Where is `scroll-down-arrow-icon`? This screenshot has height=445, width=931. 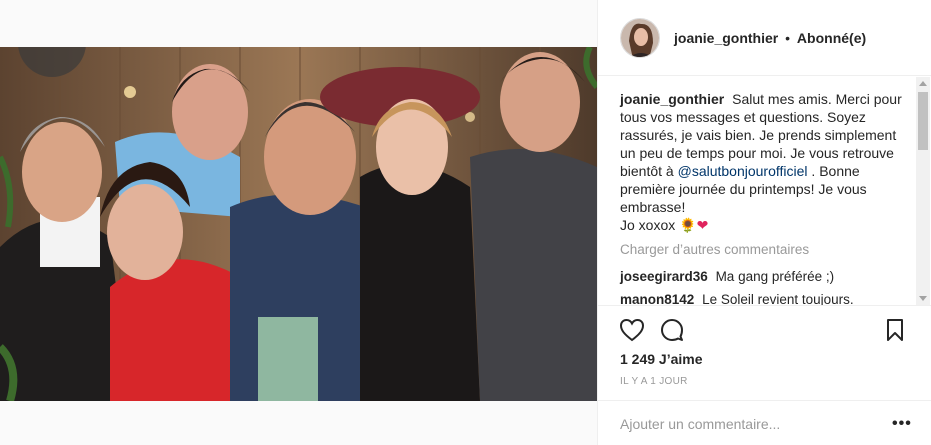 scroll-down-arrow-icon is located at coordinates (923, 298).